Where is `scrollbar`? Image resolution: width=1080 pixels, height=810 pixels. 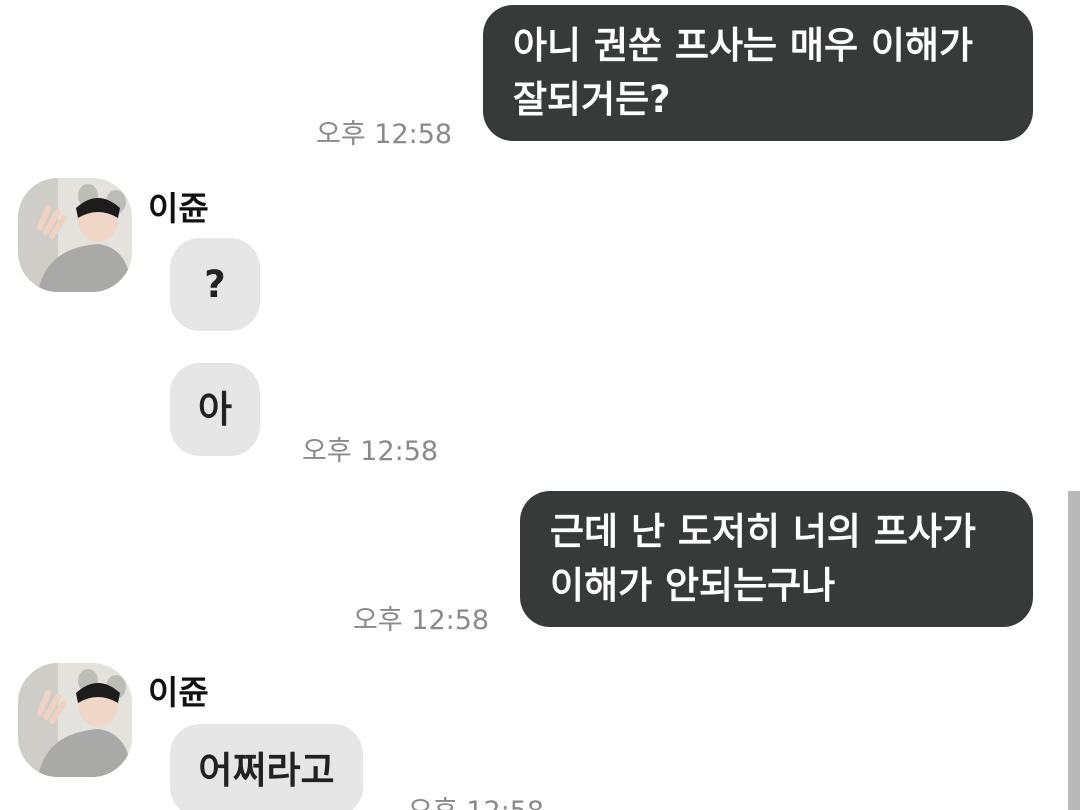
scrollbar is located at coordinates (1074, 650).